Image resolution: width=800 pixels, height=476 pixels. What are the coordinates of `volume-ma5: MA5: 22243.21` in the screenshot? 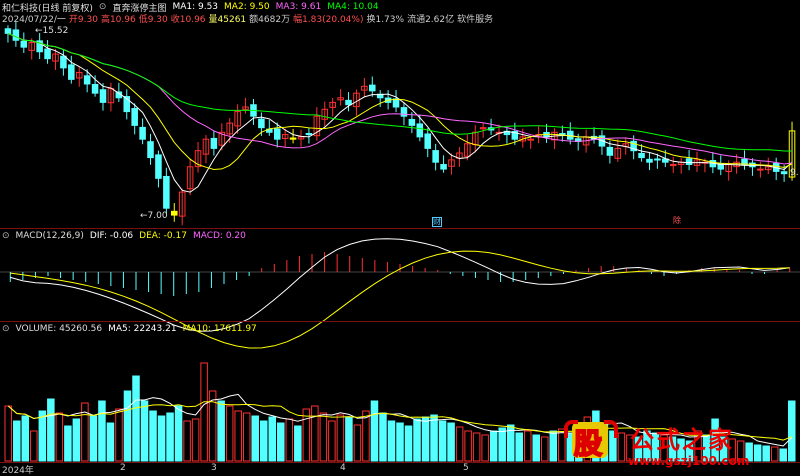 It's located at (142, 329).